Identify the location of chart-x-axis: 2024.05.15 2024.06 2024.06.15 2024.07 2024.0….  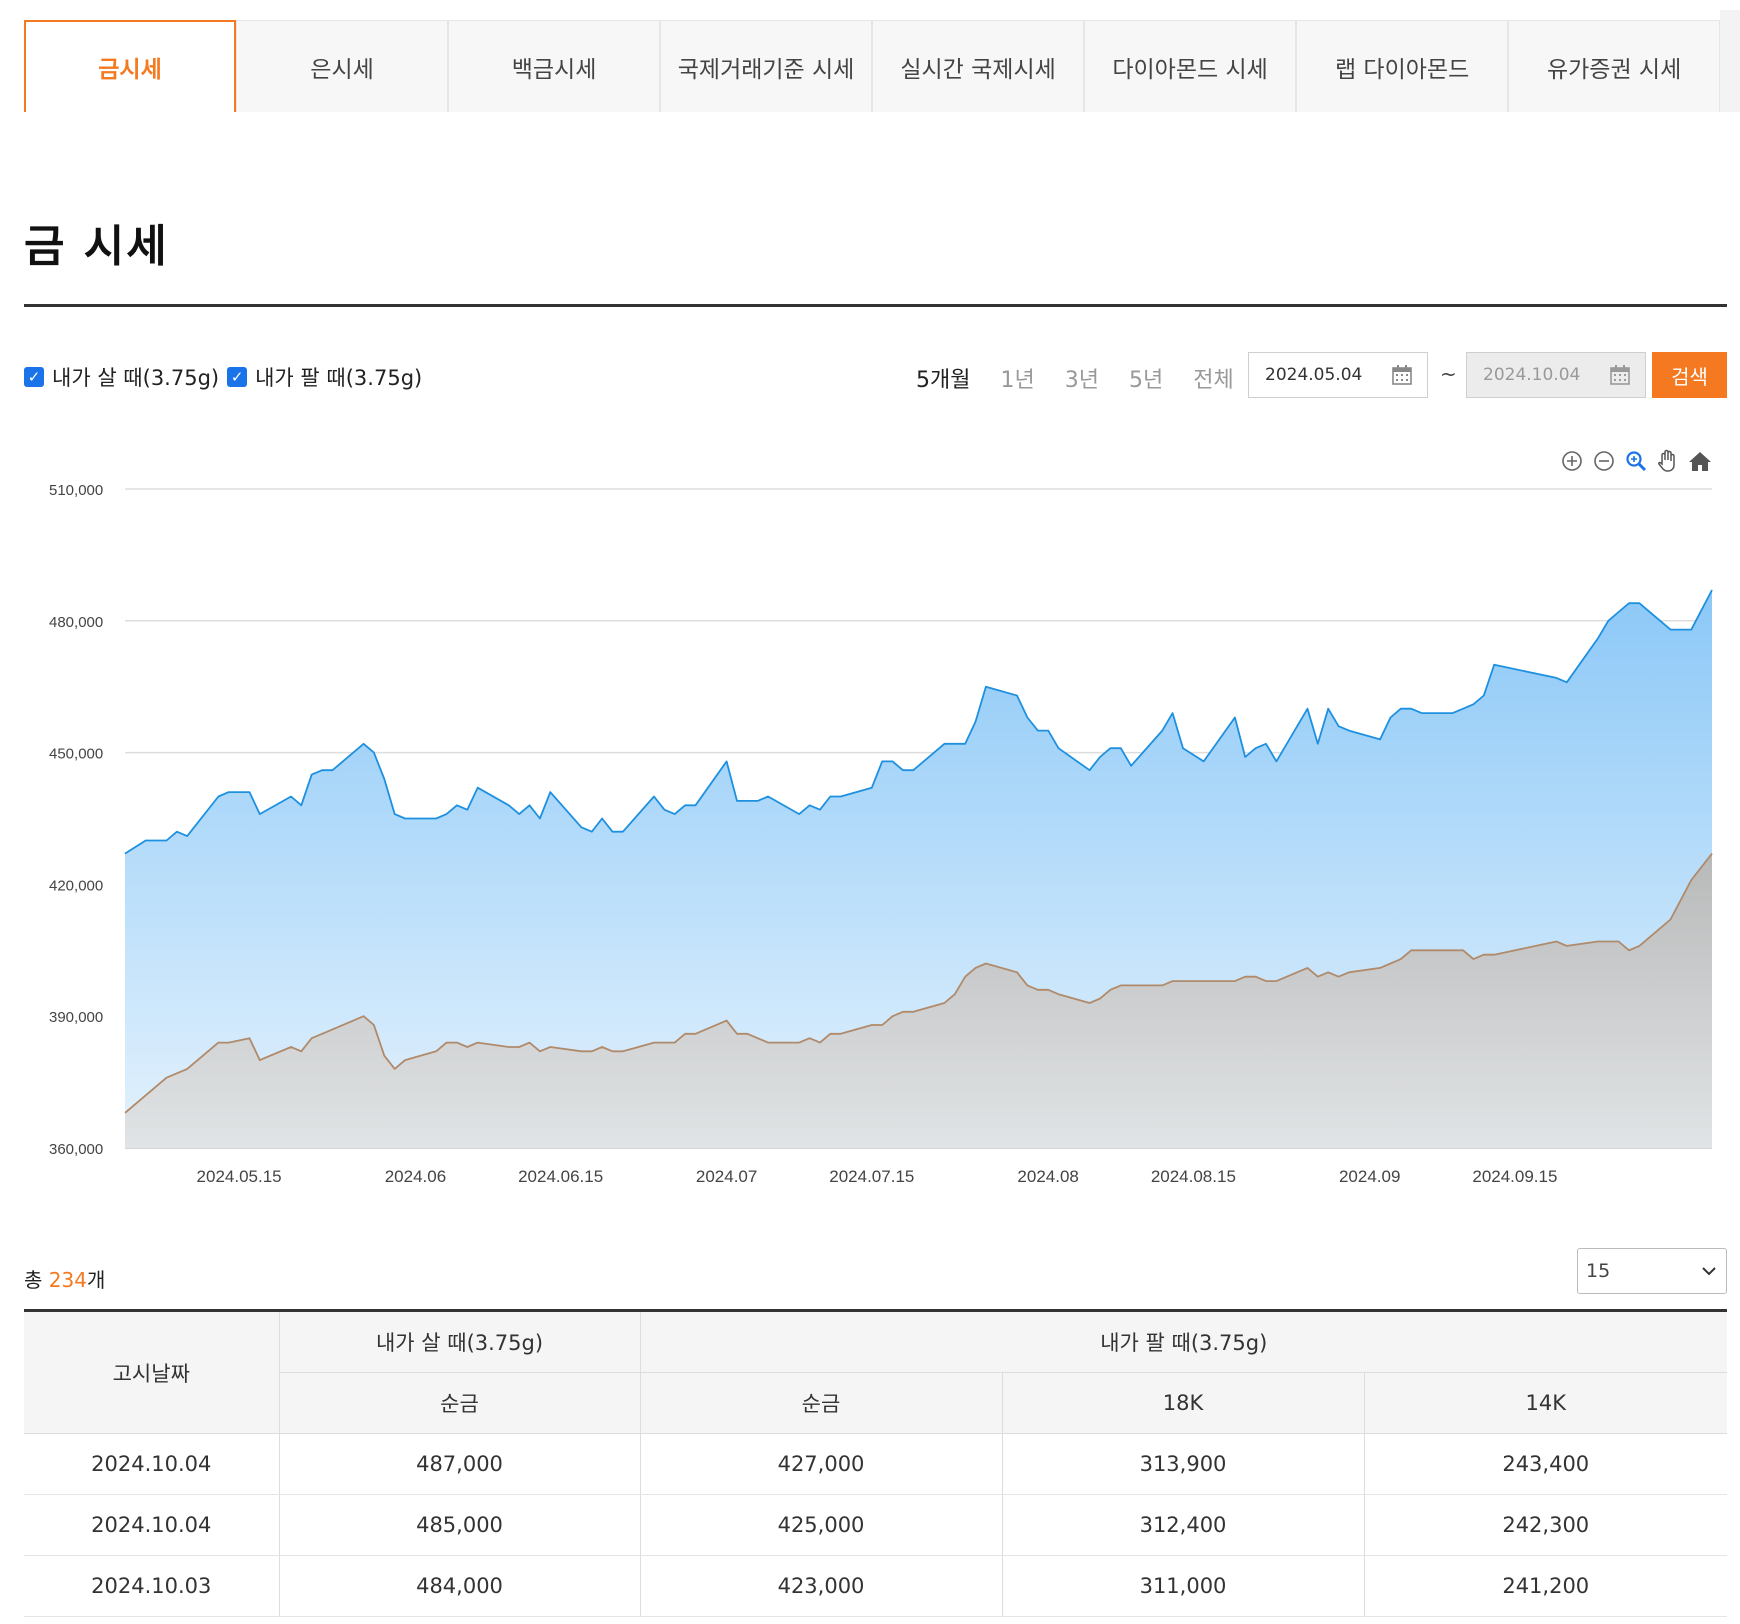
(877, 1176).